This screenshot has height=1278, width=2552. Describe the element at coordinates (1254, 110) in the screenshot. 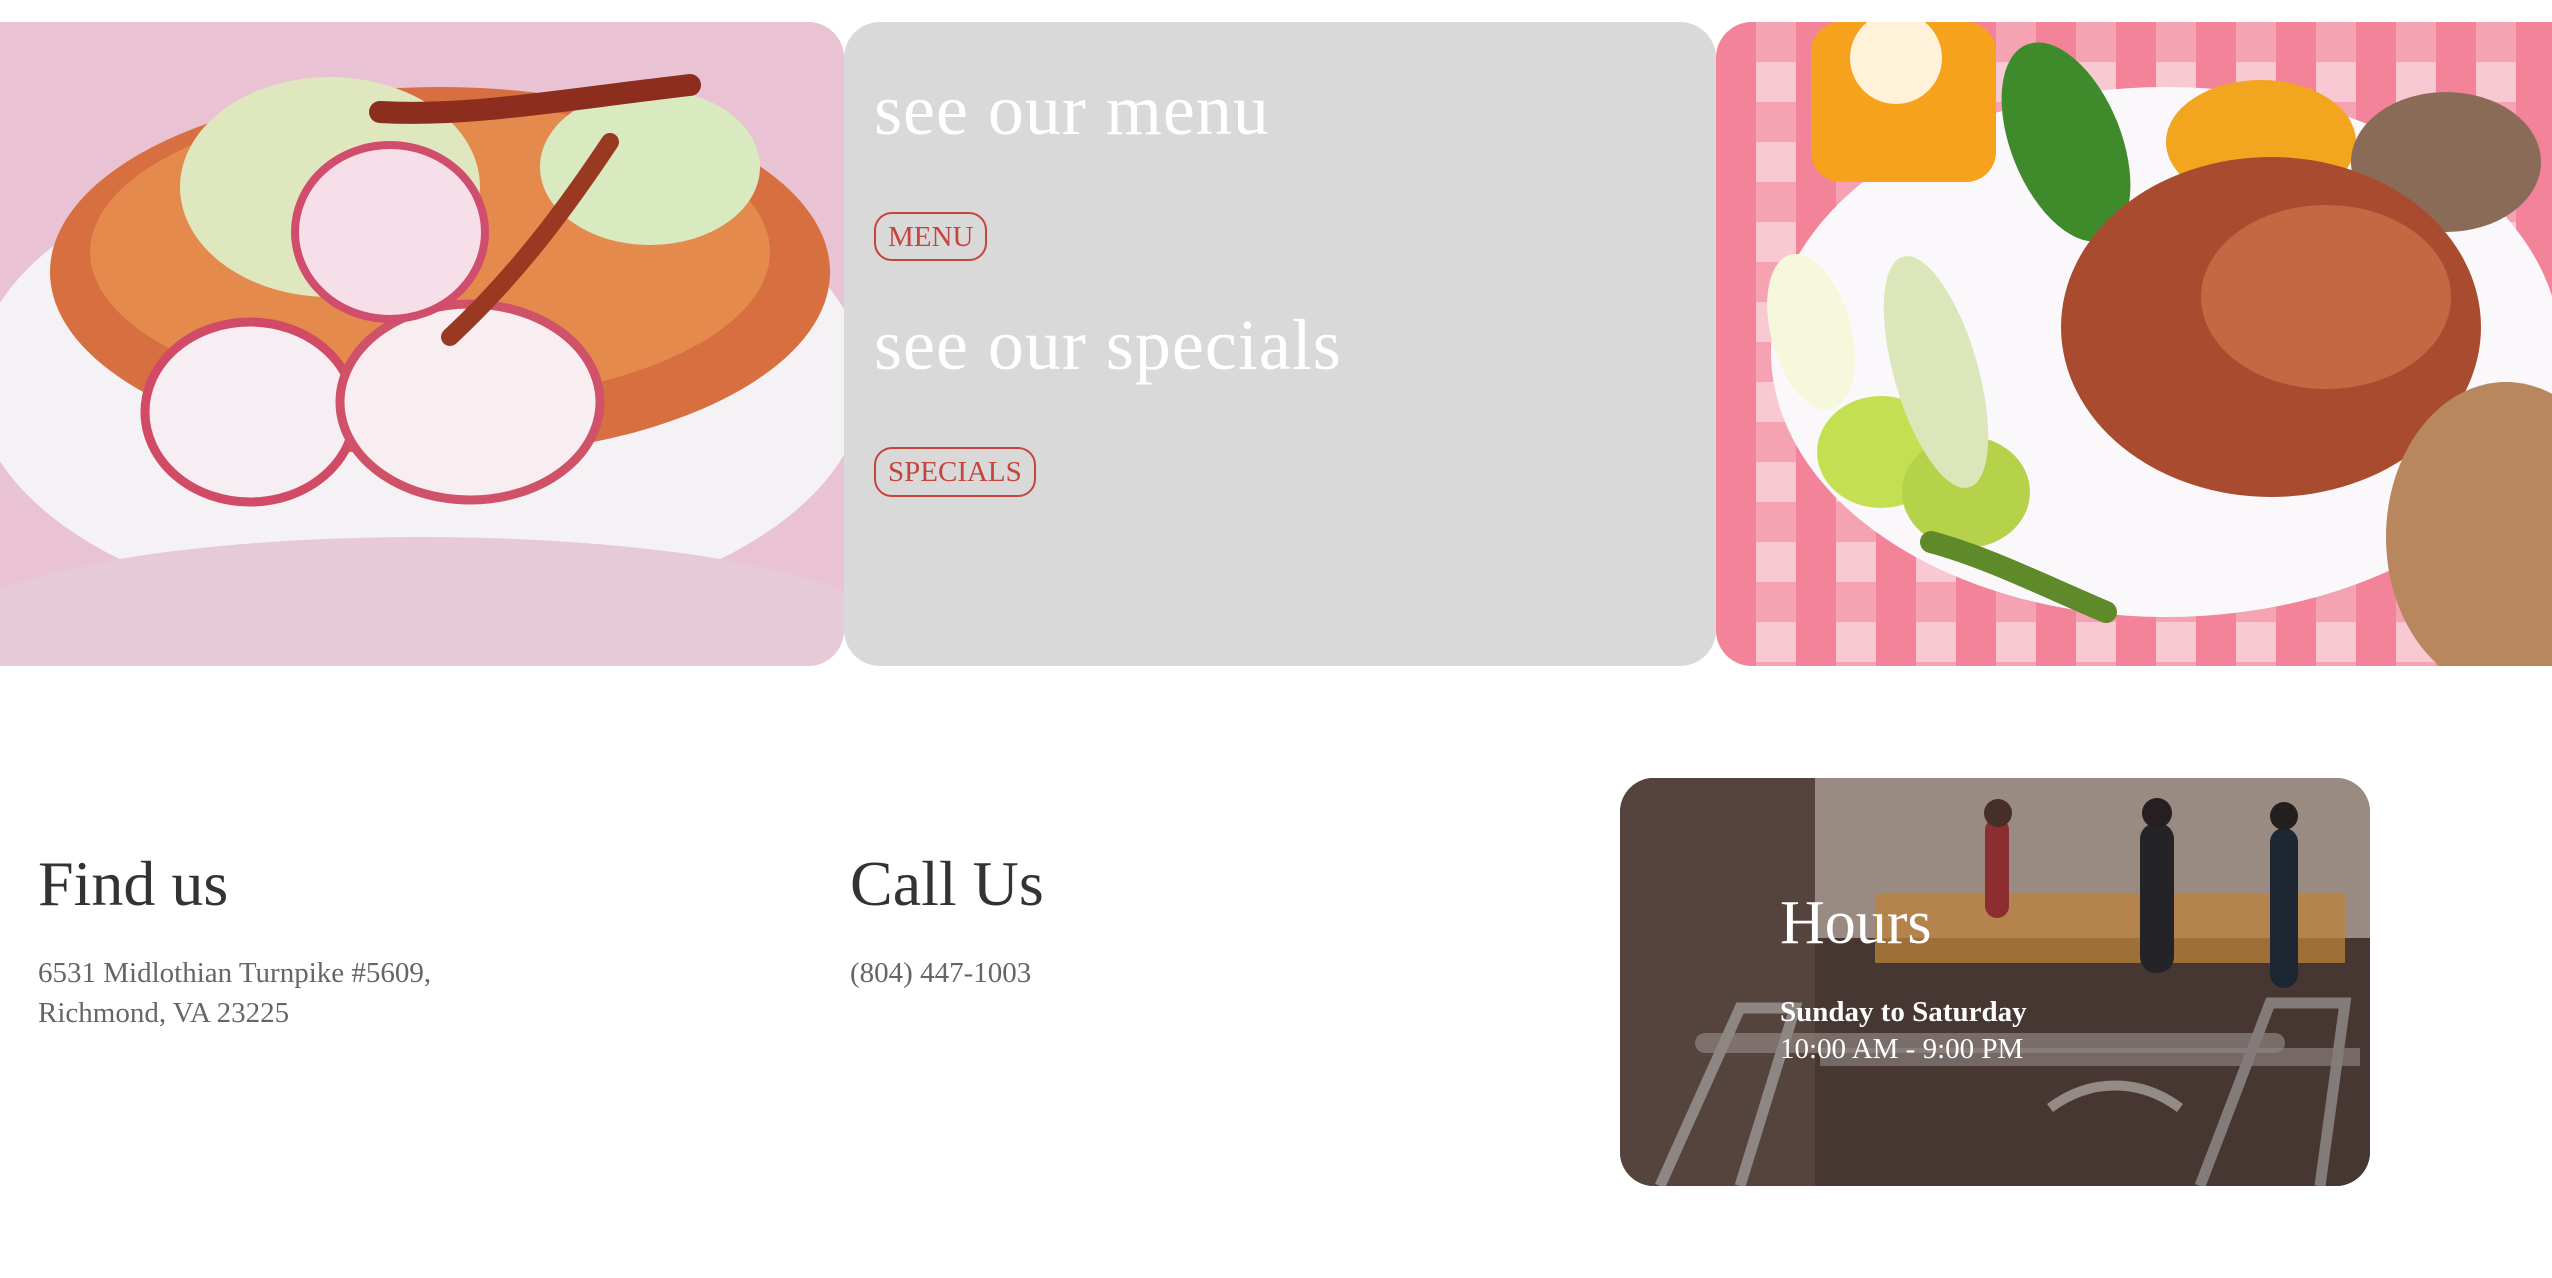

I see `menu-heading: see our menu` at that location.